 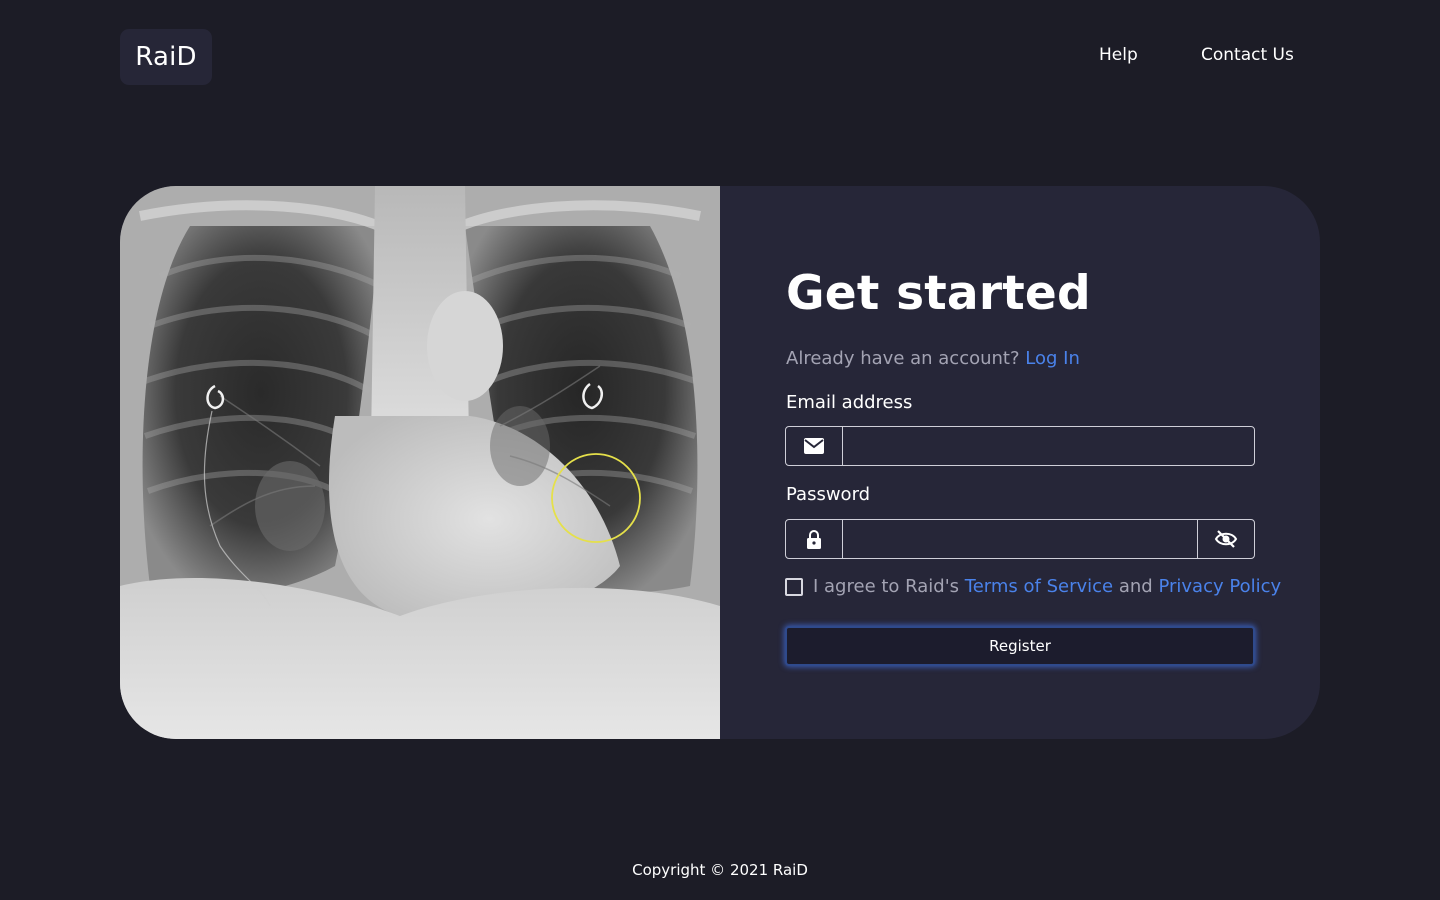 What do you see at coordinates (794, 586) in the screenshot?
I see `terms-checkbox` at bounding box center [794, 586].